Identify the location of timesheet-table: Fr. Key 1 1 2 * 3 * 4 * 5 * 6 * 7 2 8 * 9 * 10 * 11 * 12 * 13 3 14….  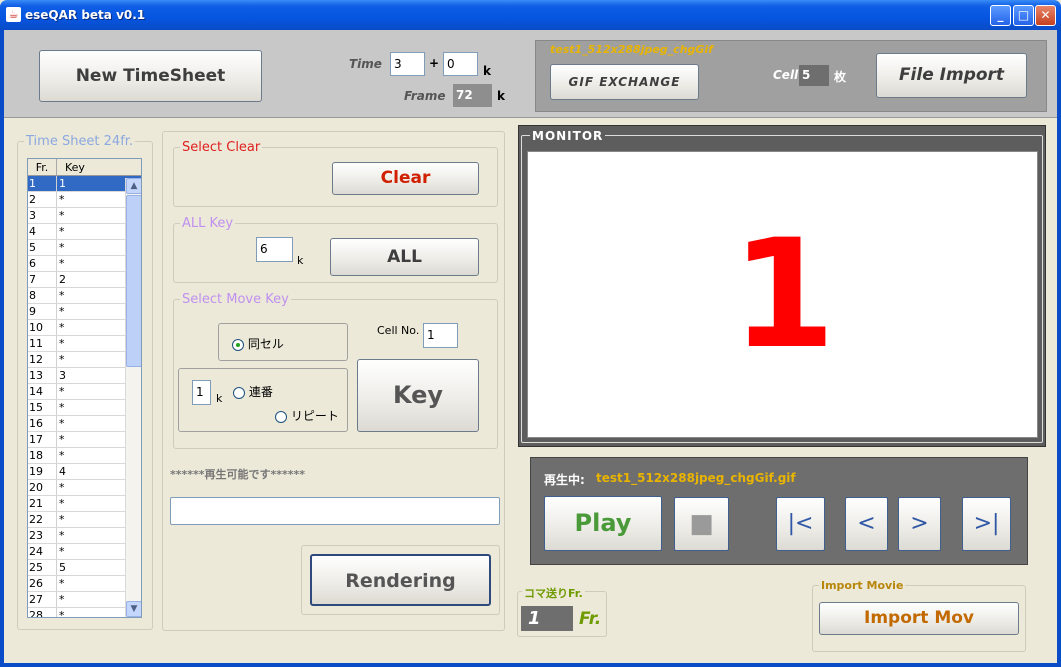
(84, 388).